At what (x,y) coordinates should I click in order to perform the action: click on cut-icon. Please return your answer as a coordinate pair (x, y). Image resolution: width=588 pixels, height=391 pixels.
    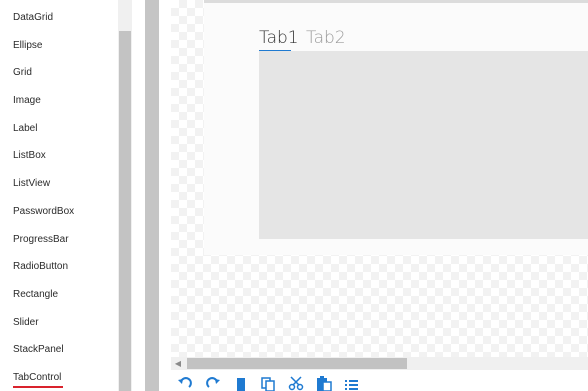
    Looking at the image, I should click on (296, 383).